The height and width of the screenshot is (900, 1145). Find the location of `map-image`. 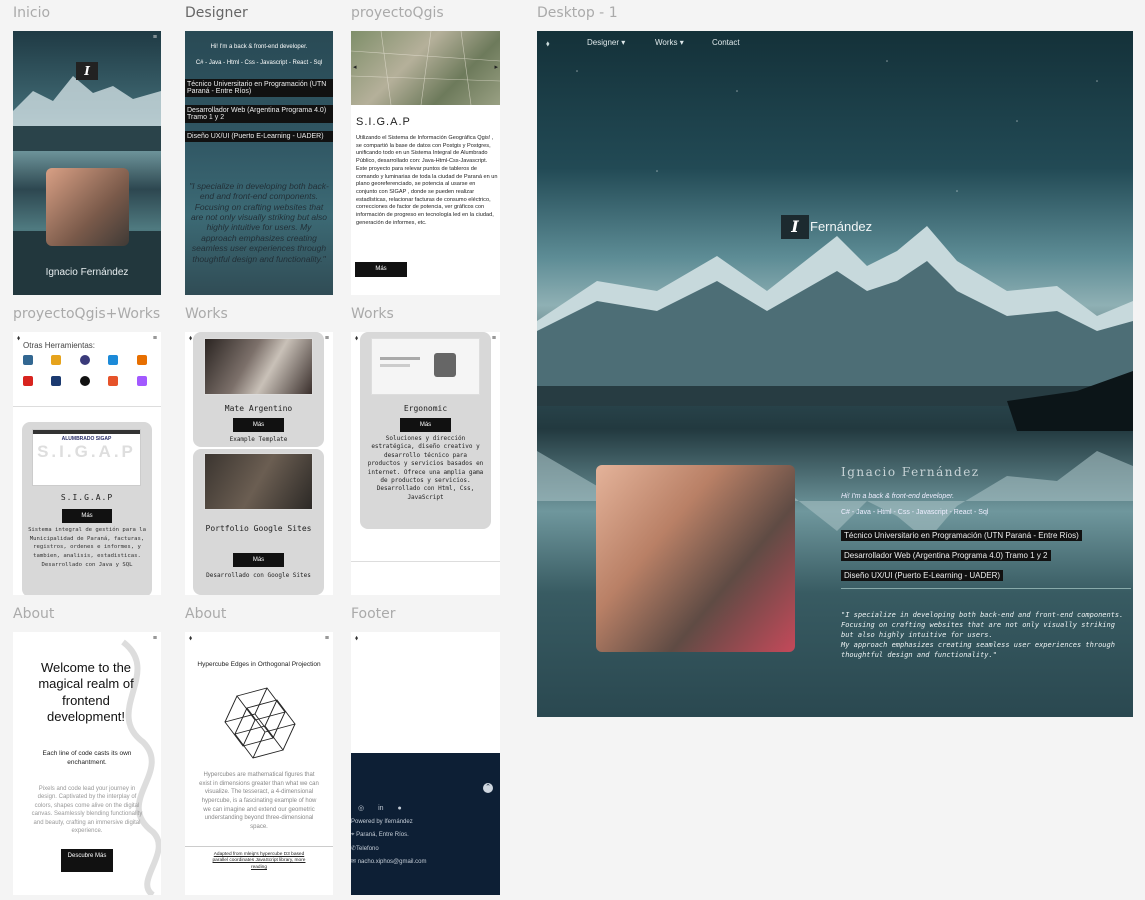

map-image is located at coordinates (425, 68).